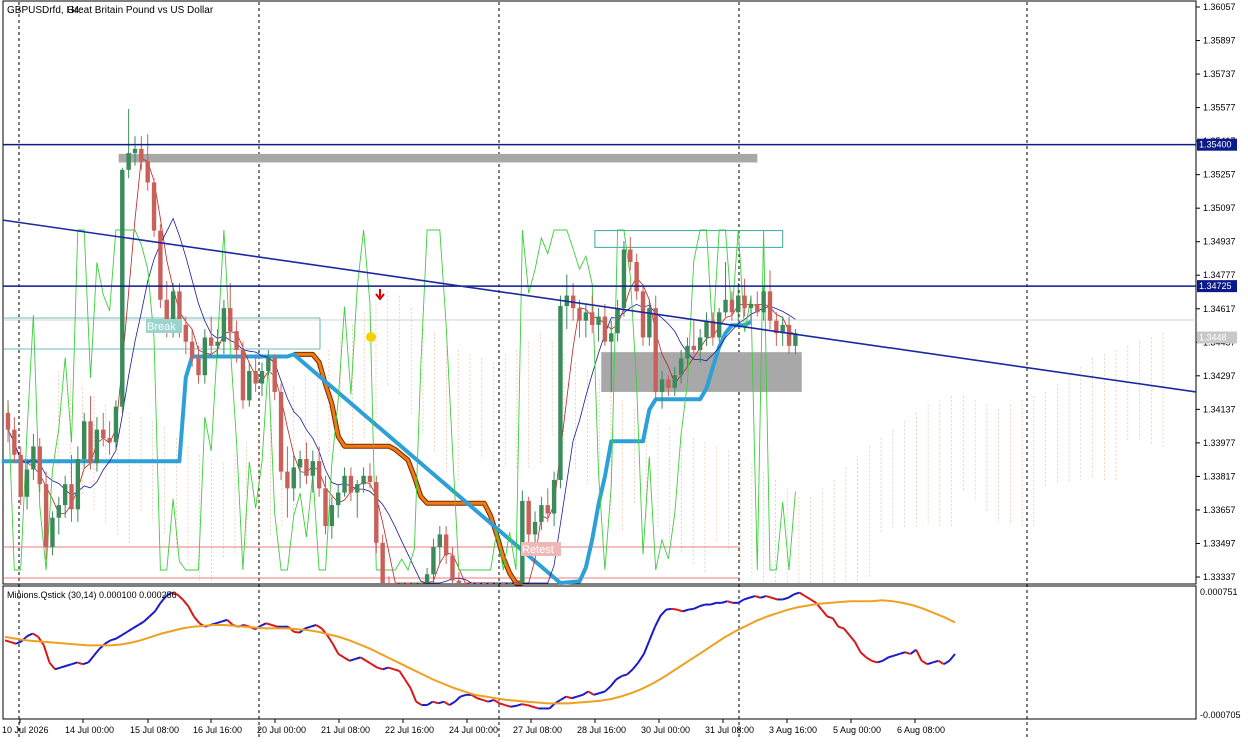  What do you see at coordinates (1219, 208) in the screenshot?
I see `price-label-6: 1.35097` at bounding box center [1219, 208].